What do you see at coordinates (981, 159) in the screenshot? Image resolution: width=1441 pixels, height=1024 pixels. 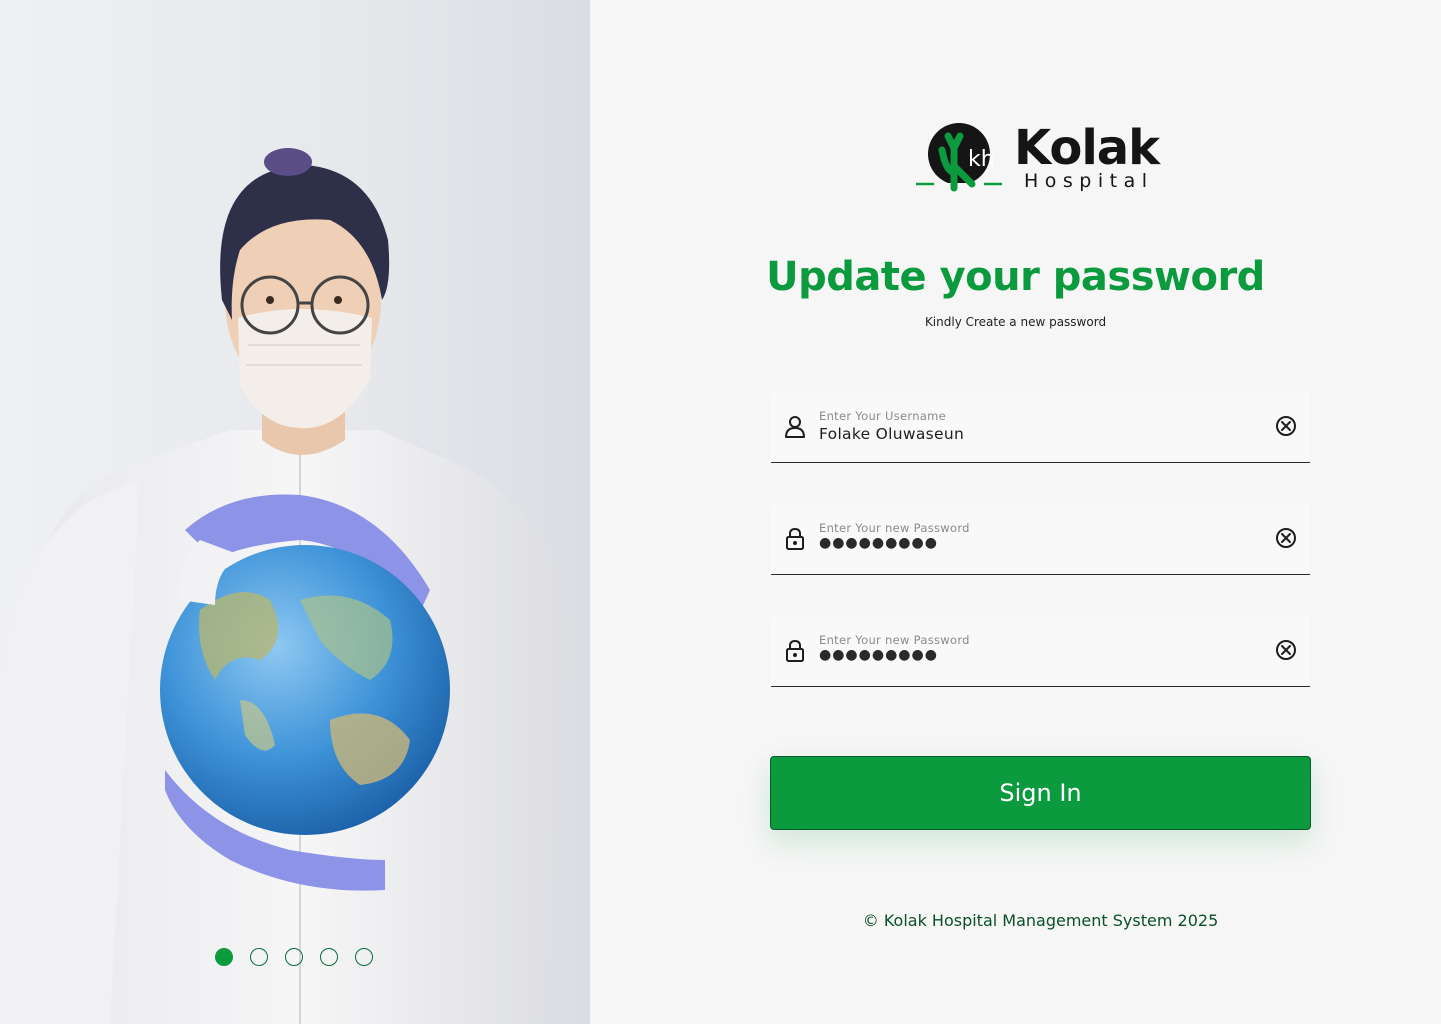 I see `logo-letters: kh` at bounding box center [981, 159].